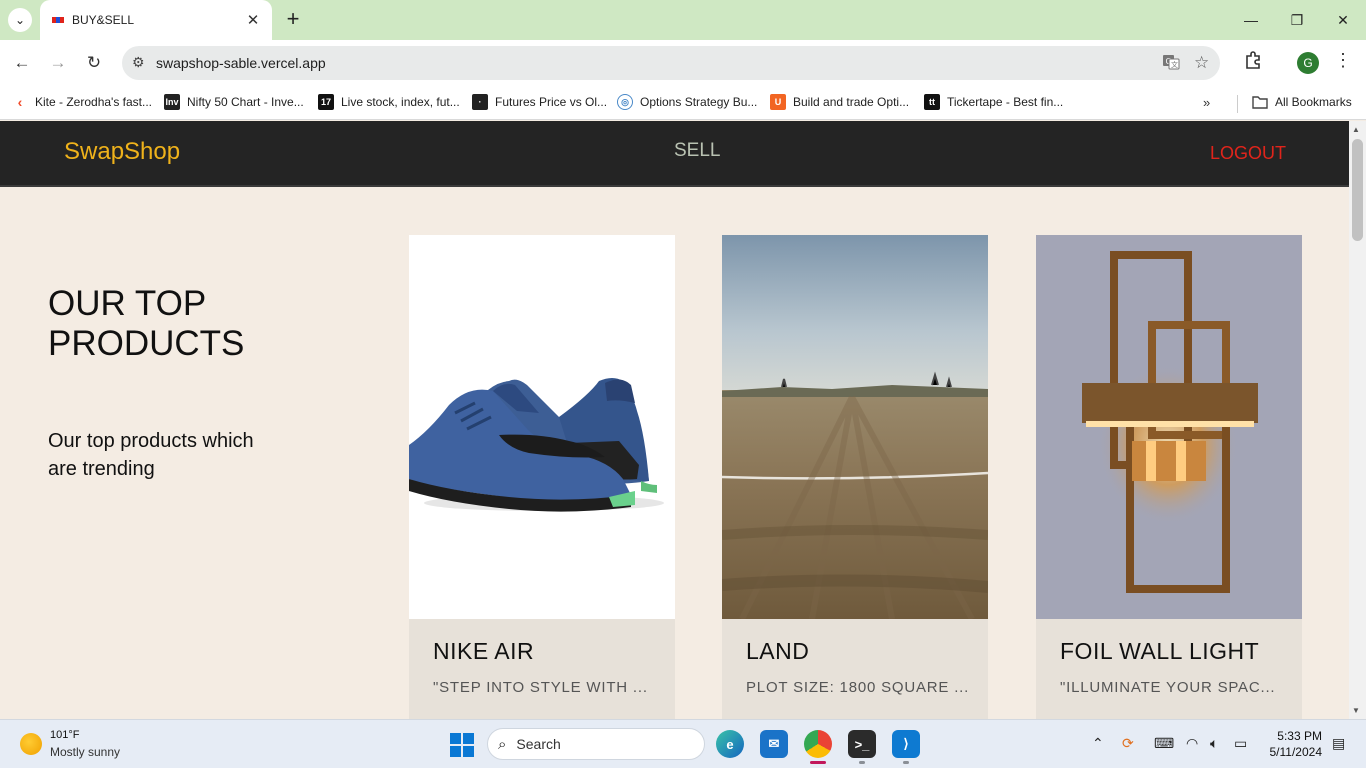 The height and width of the screenshot is (768, 1366). Describe the element at coordinates (538, 744) in the screenshot. I see `search-label: Search` at that location.